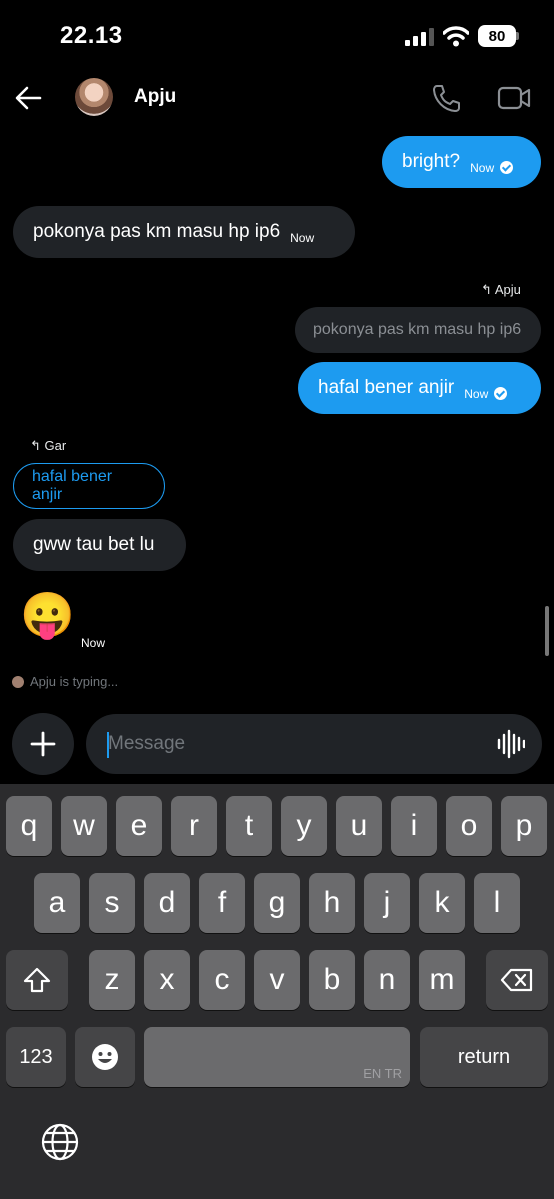  What do you see at coordinates (94, 544) in the screenshot?
I see `message-text: gww tau bet lu` at bounding box center [94, 544].